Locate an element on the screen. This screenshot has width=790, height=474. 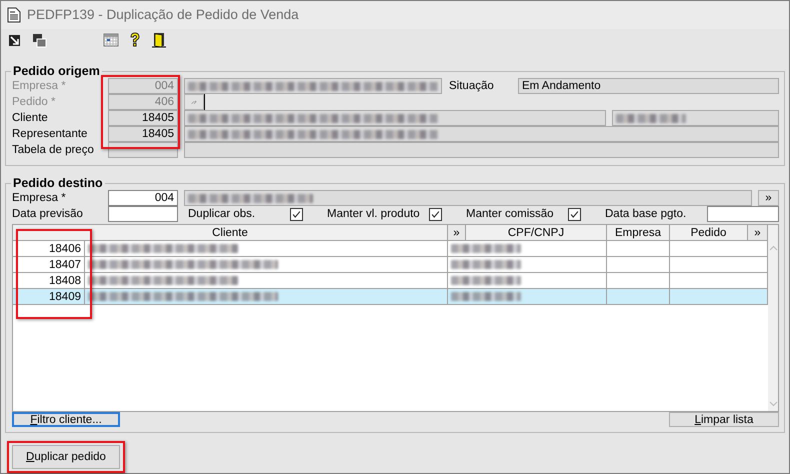
field-label: Pedido * is located at coordinates (34, 102).